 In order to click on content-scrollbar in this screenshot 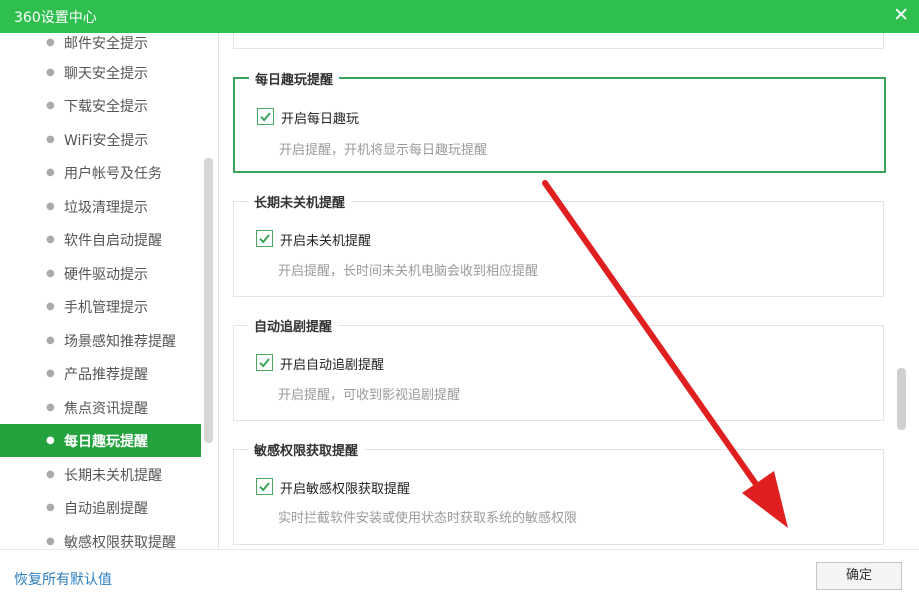, I will do `click(901, 399)`.